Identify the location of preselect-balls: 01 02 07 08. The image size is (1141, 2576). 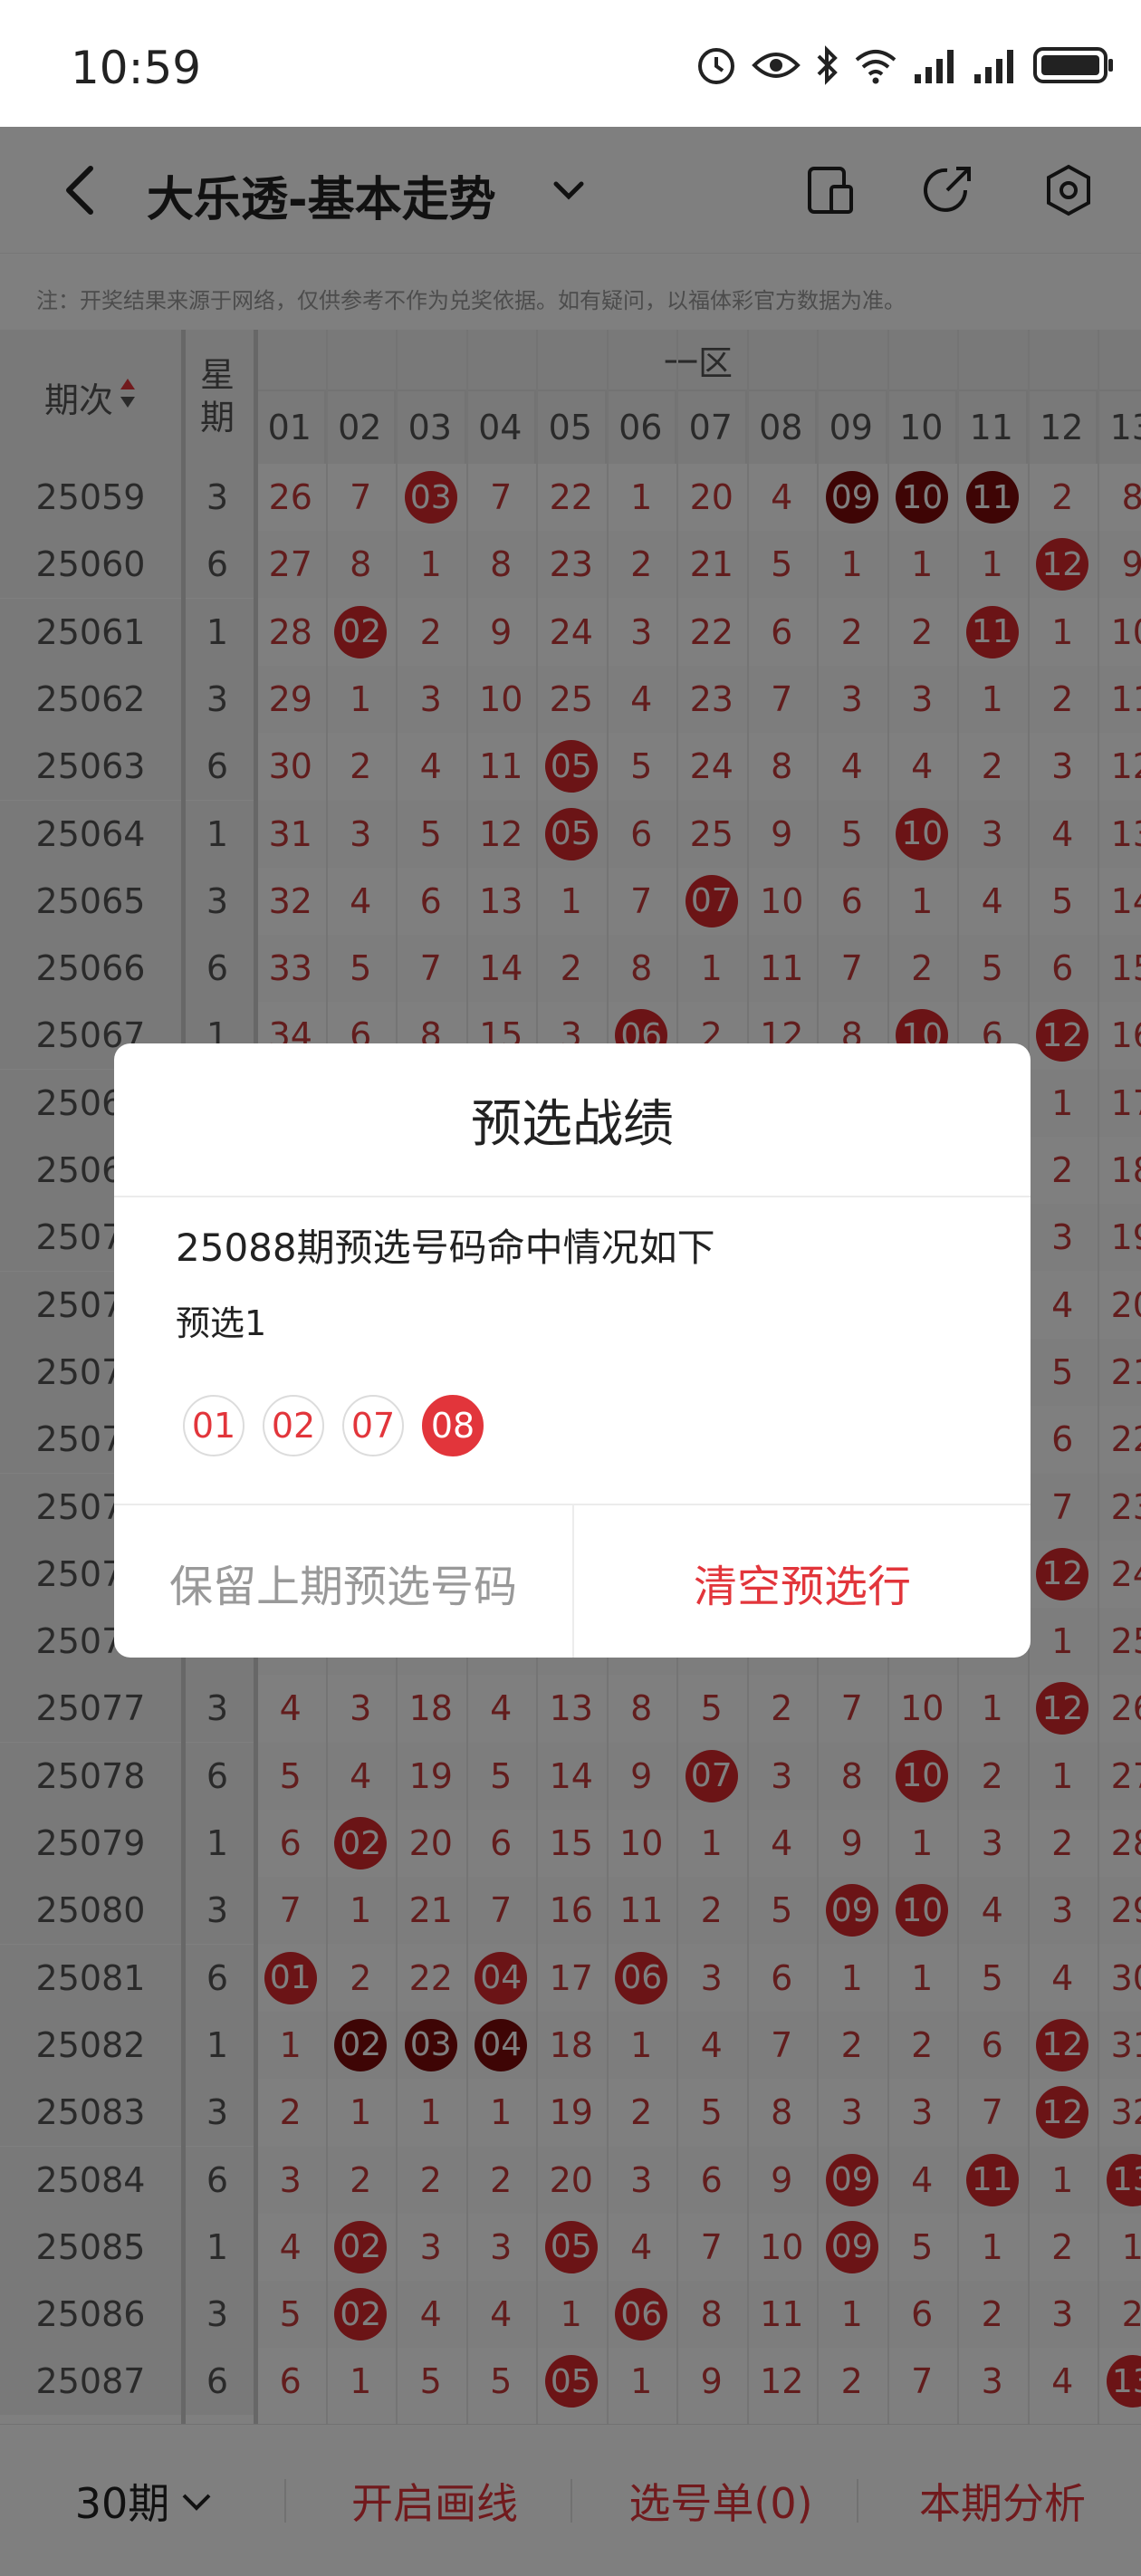
(333, 1425).